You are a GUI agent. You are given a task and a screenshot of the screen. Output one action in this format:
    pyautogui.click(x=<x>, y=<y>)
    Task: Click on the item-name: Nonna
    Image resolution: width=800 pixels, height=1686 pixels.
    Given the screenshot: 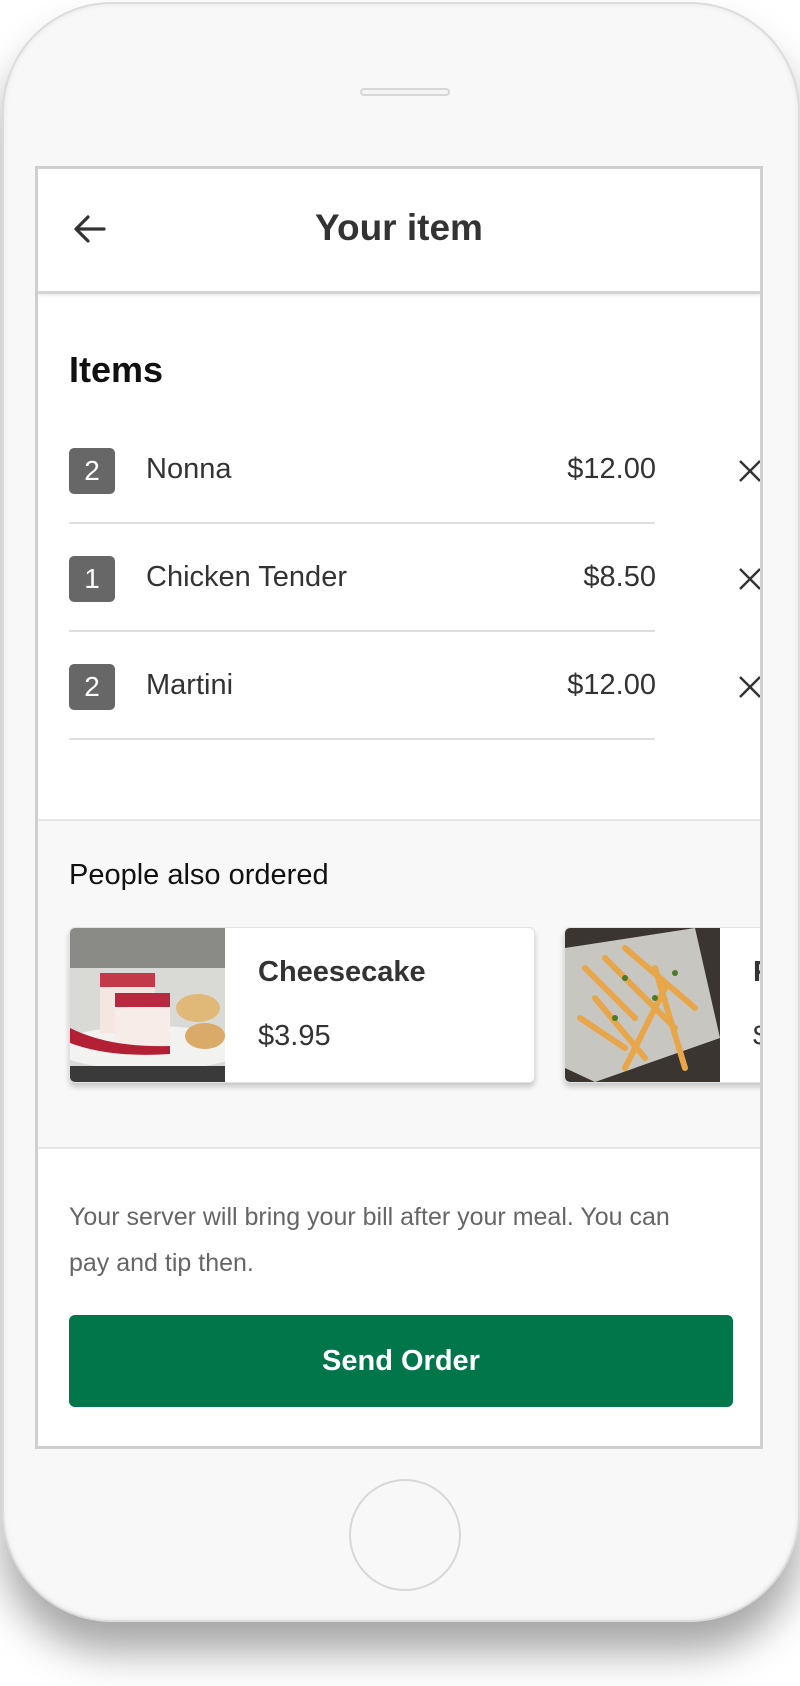 What is the action you would take?
    pyautogui.click(x=189, y=469)
    